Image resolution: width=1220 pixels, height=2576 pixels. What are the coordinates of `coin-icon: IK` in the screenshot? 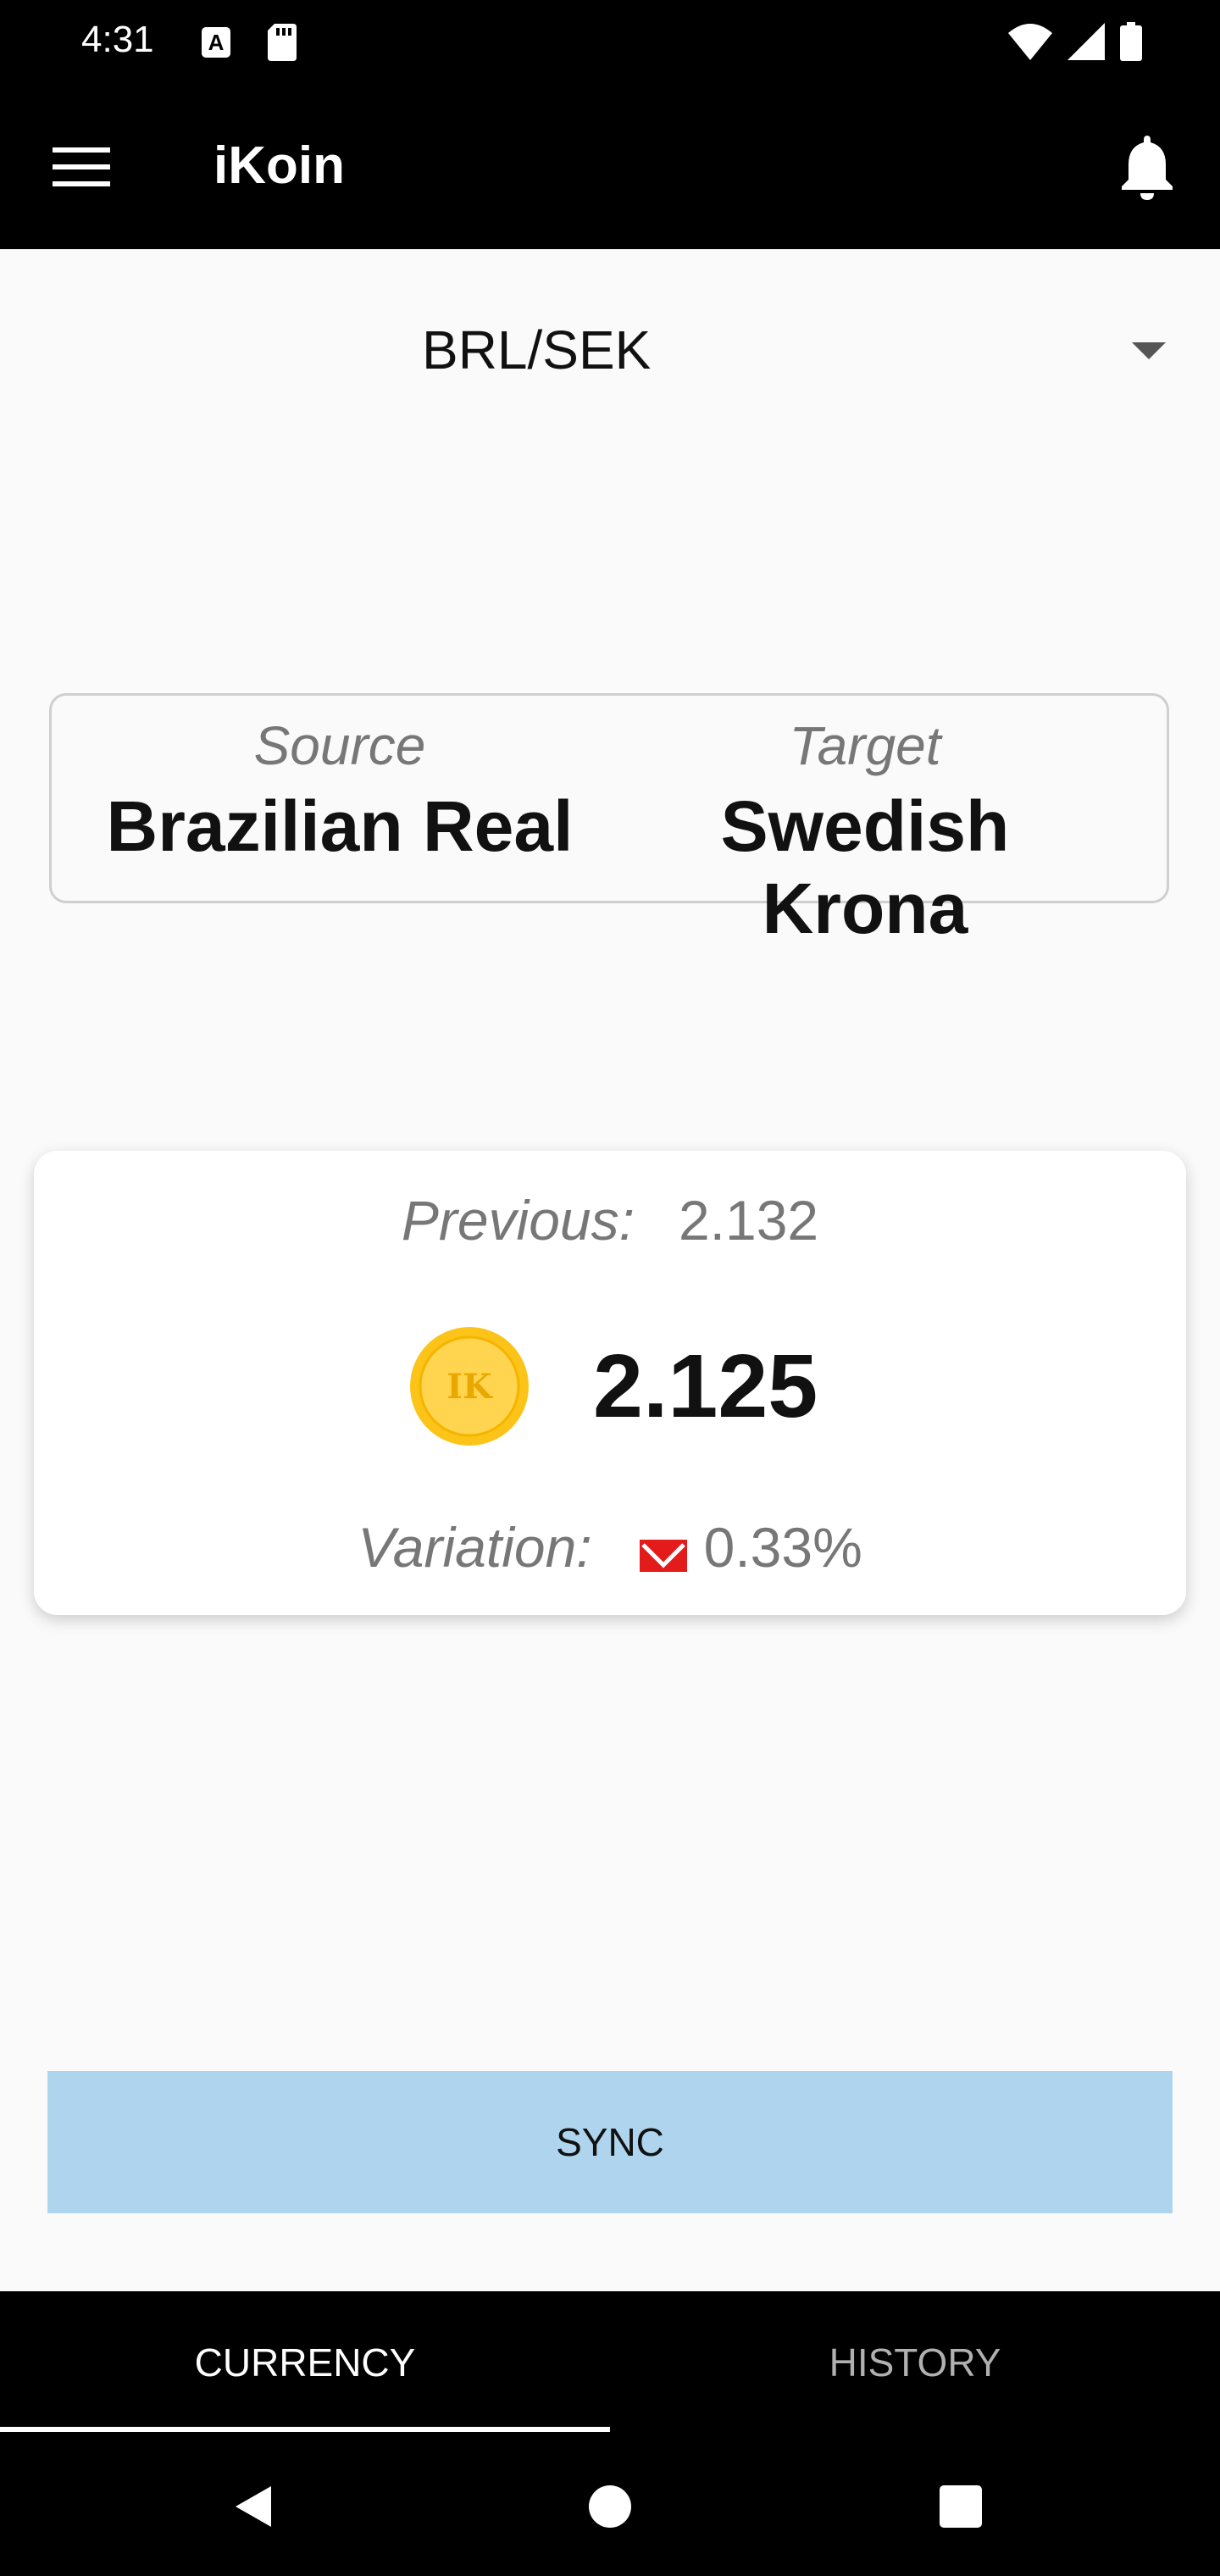 It's located at (469, 1386).